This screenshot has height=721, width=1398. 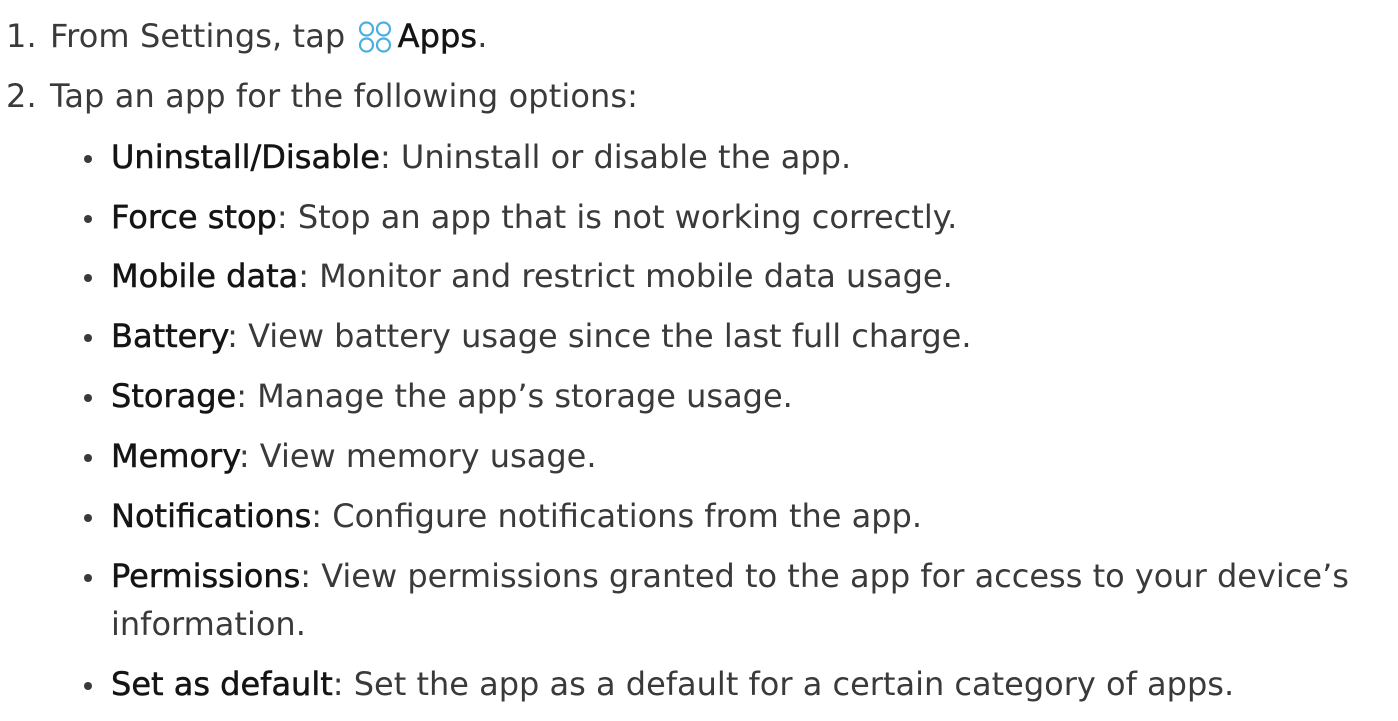 I want to click on option-term: Set as default, so click(x=222, y=684).